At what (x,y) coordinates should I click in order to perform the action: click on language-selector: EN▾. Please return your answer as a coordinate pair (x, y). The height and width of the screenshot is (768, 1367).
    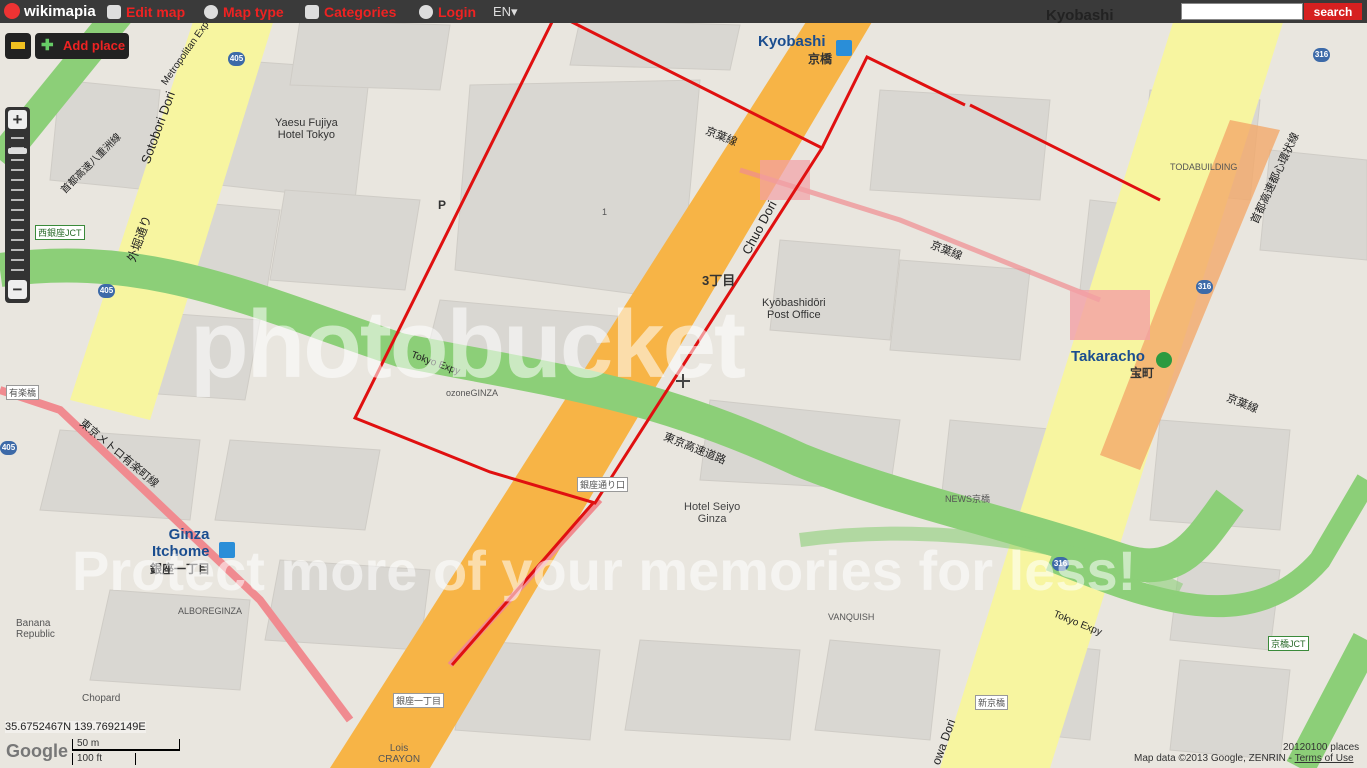
    Looking at the image, I should click on (505, 12).